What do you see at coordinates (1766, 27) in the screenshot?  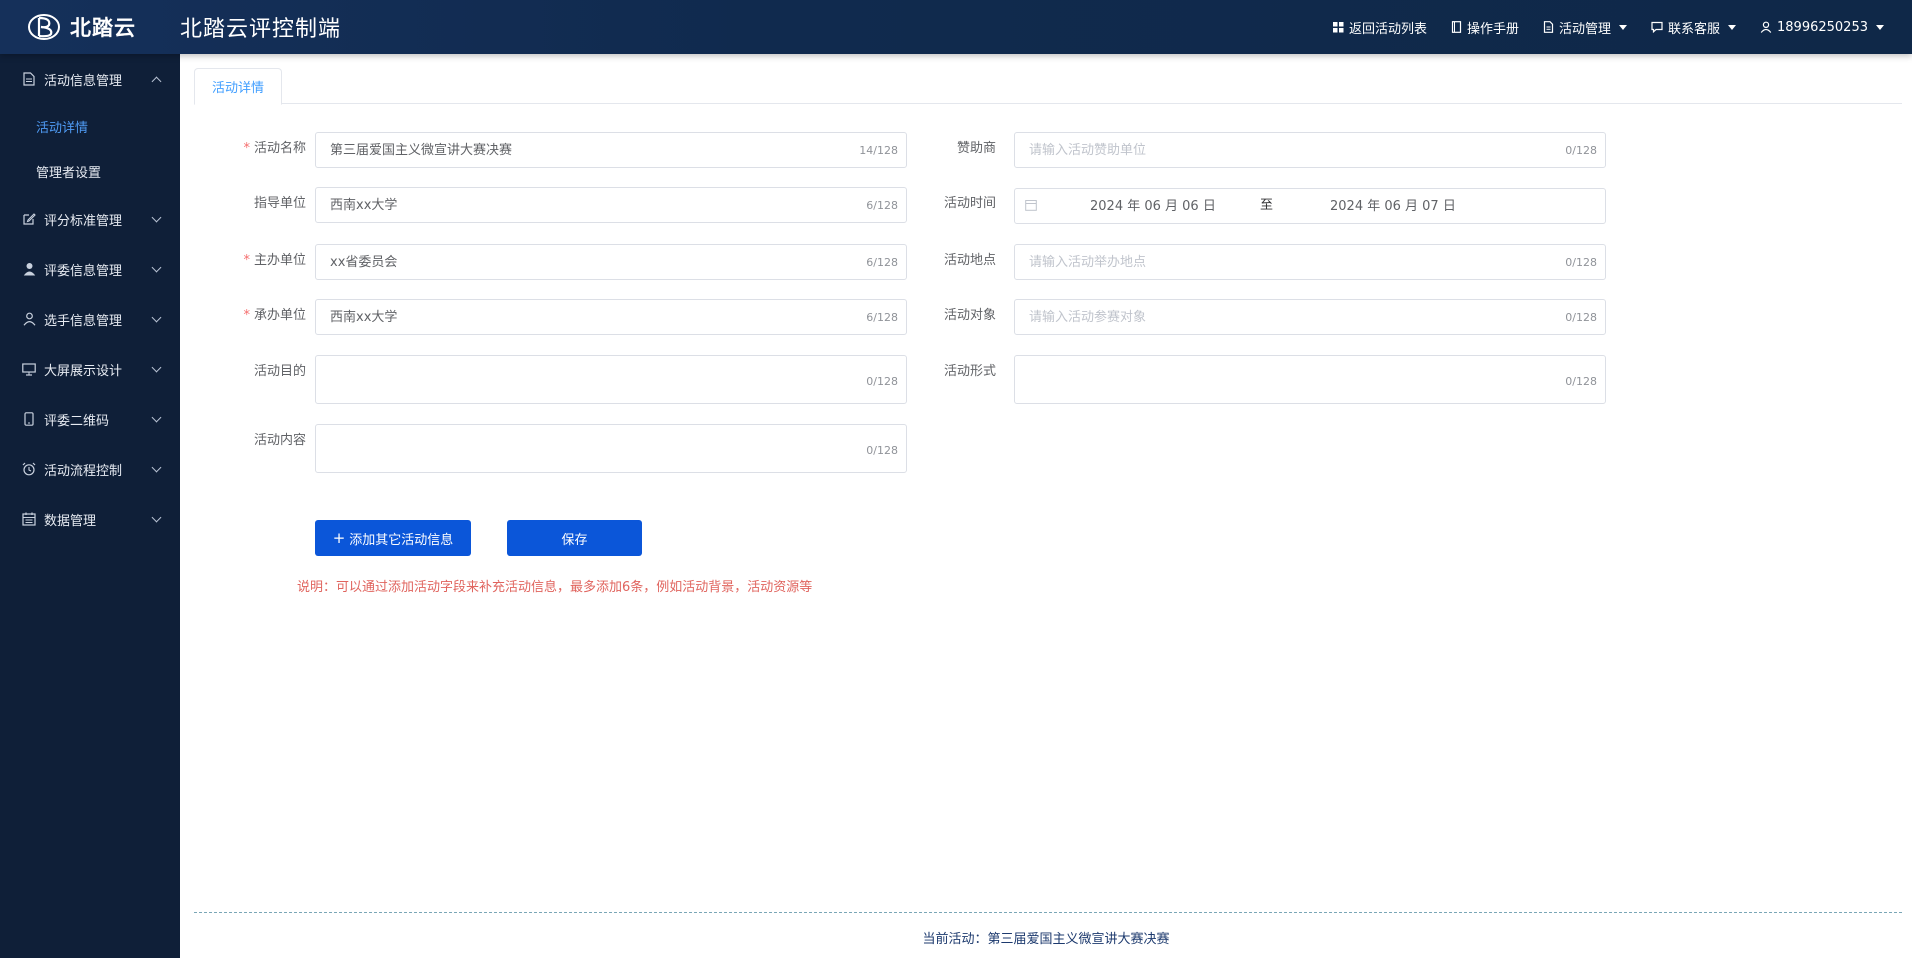 I see `user-icon` at bounding box center [1766, 27].